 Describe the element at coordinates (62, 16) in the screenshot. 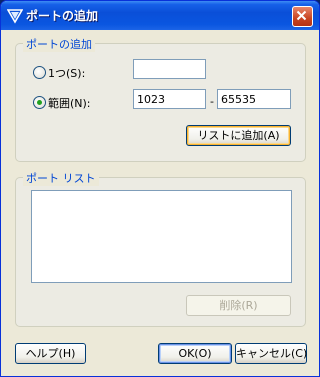

I see `window-title: ポートの追加` at that location.